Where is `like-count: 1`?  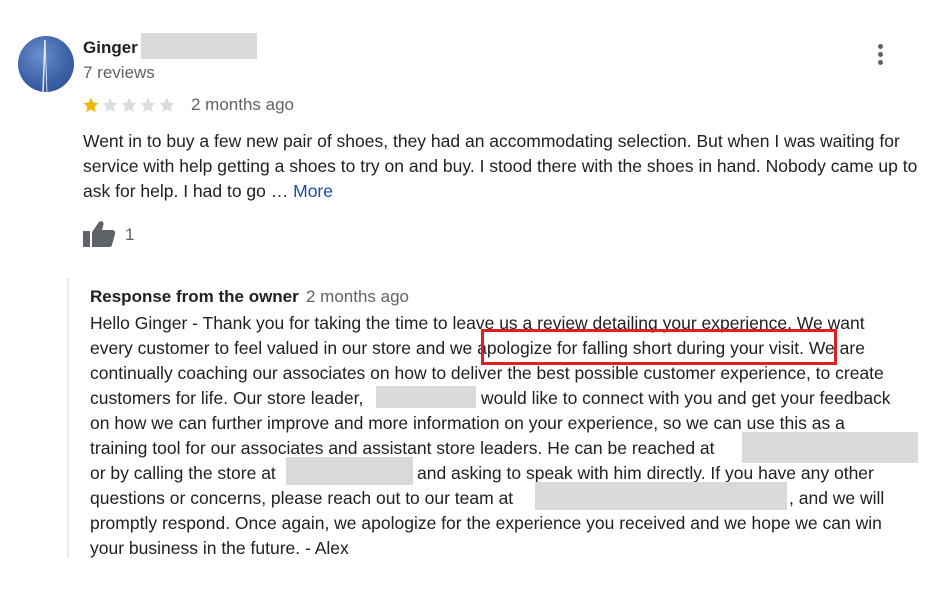
like-count: 1 is located at coordinates (130, 234).